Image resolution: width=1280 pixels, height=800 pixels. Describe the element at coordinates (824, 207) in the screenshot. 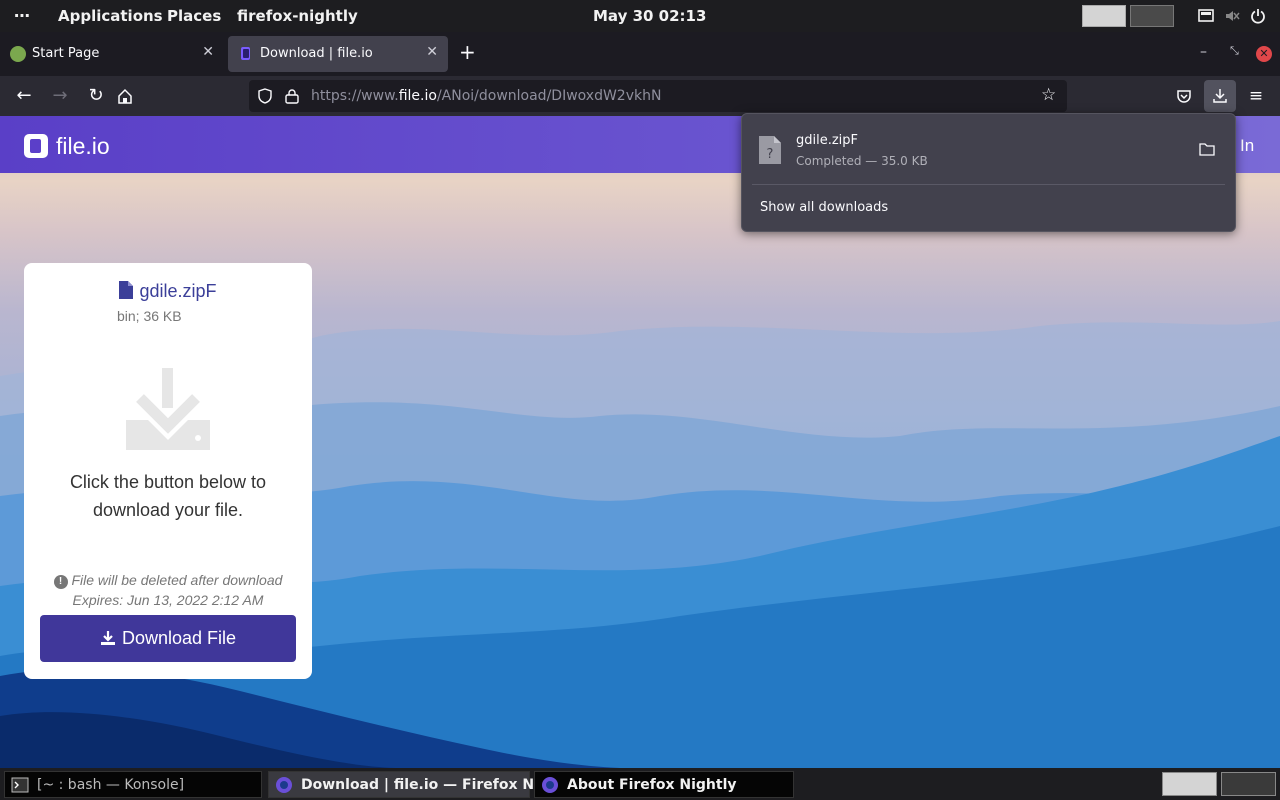

I see `show-all-downloads-link: Show all downloads` at that location.